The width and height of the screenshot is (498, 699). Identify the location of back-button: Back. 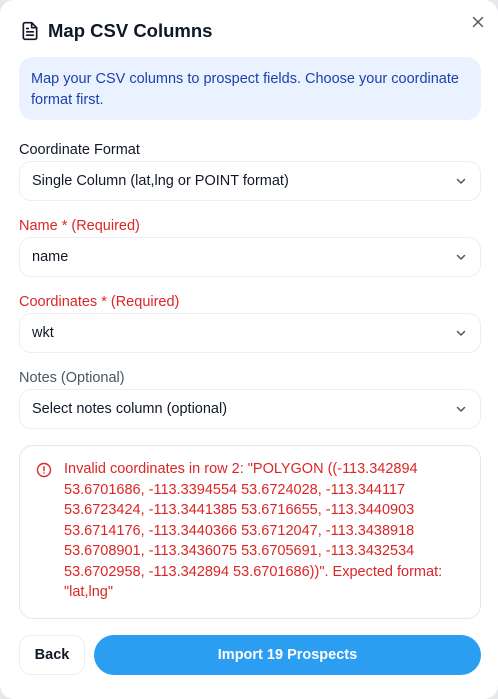
(52, 655).